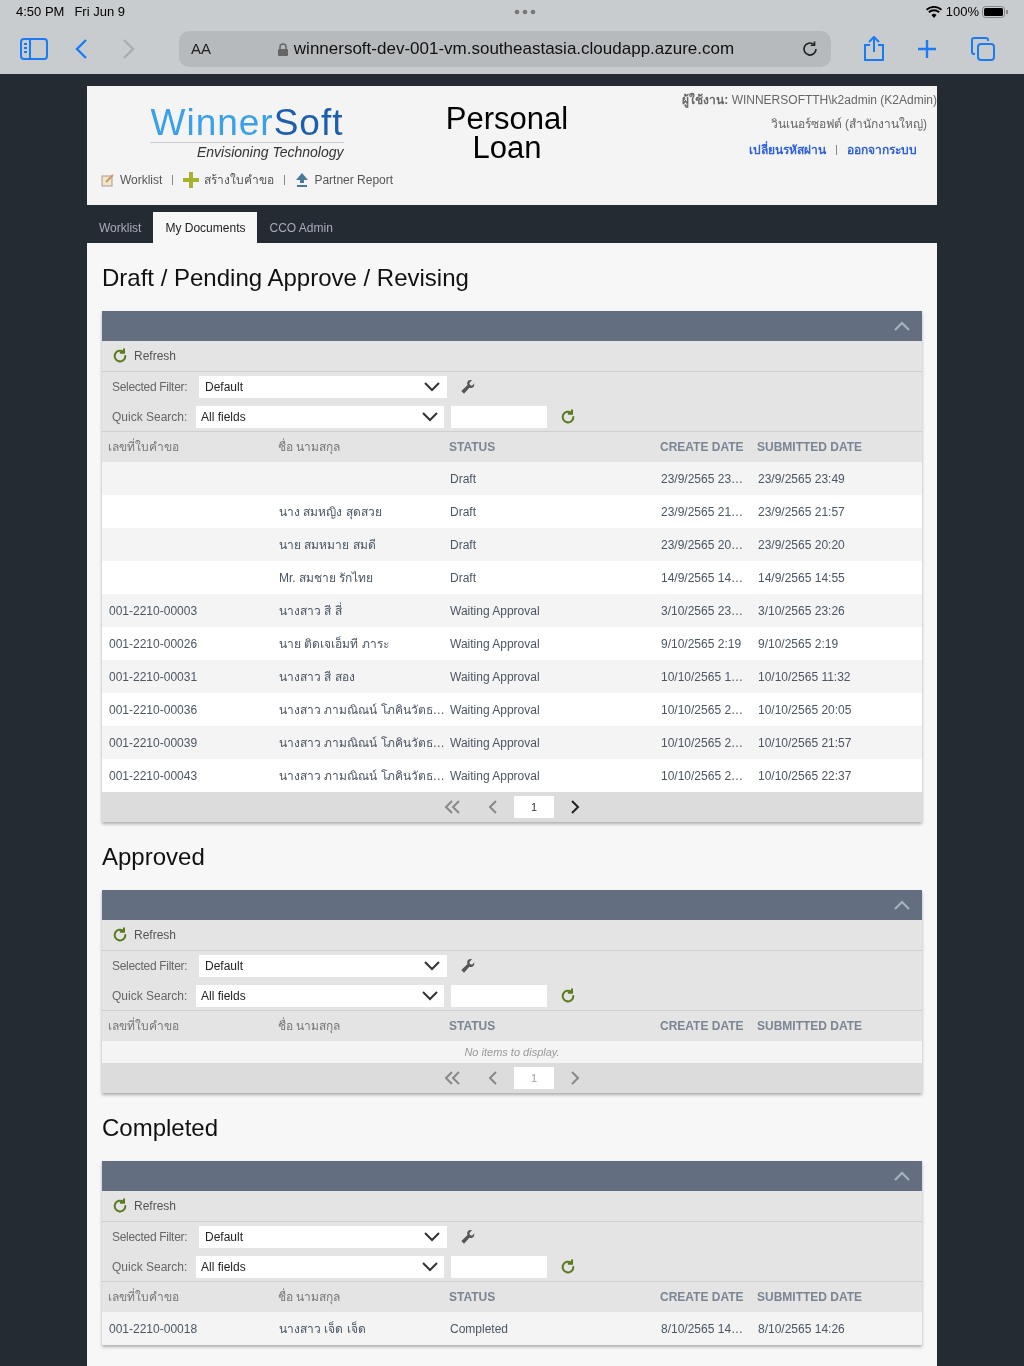 Image resolution: width=1024 pixels, height=1366 pixels. Describe the element at coordinates (534, 807) in the screenshot. I see `page-number: 1` at that location.